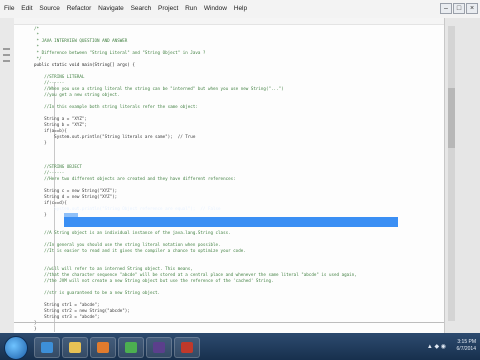  I want to click on right-panel, so click(462, 175).